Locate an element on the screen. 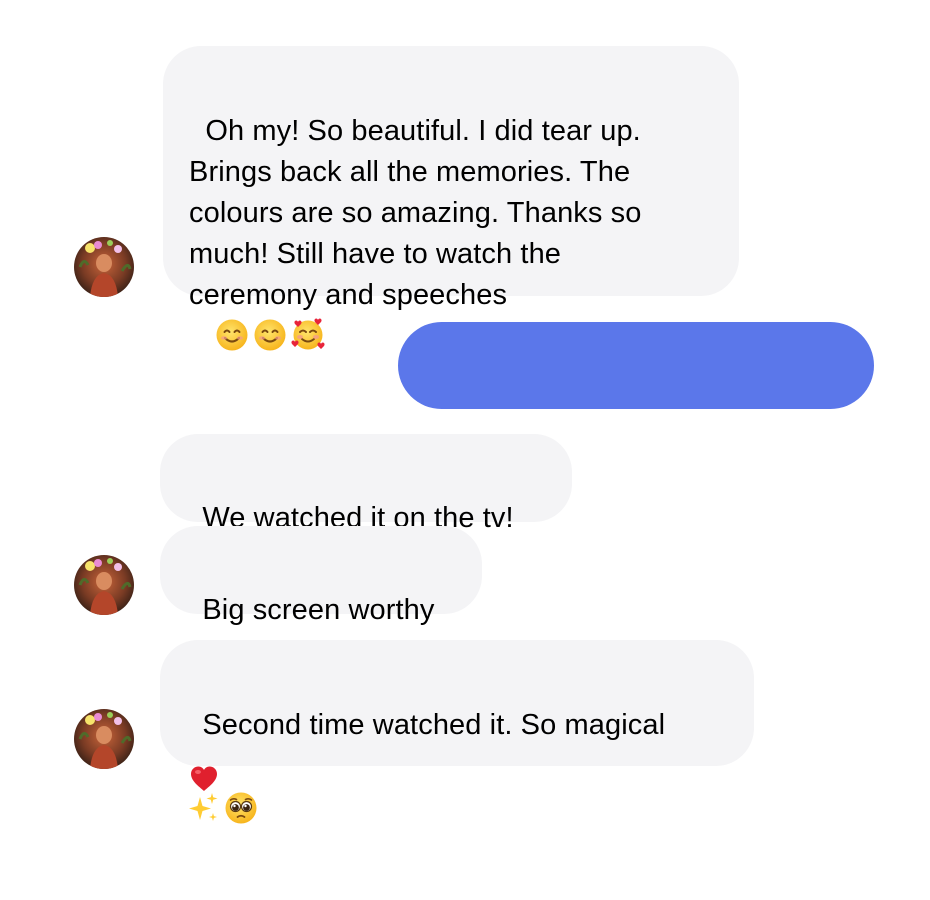 The image size is (930, 900). incoming-message-bubble: Big screen worthy is located at coordinates (321, 576).